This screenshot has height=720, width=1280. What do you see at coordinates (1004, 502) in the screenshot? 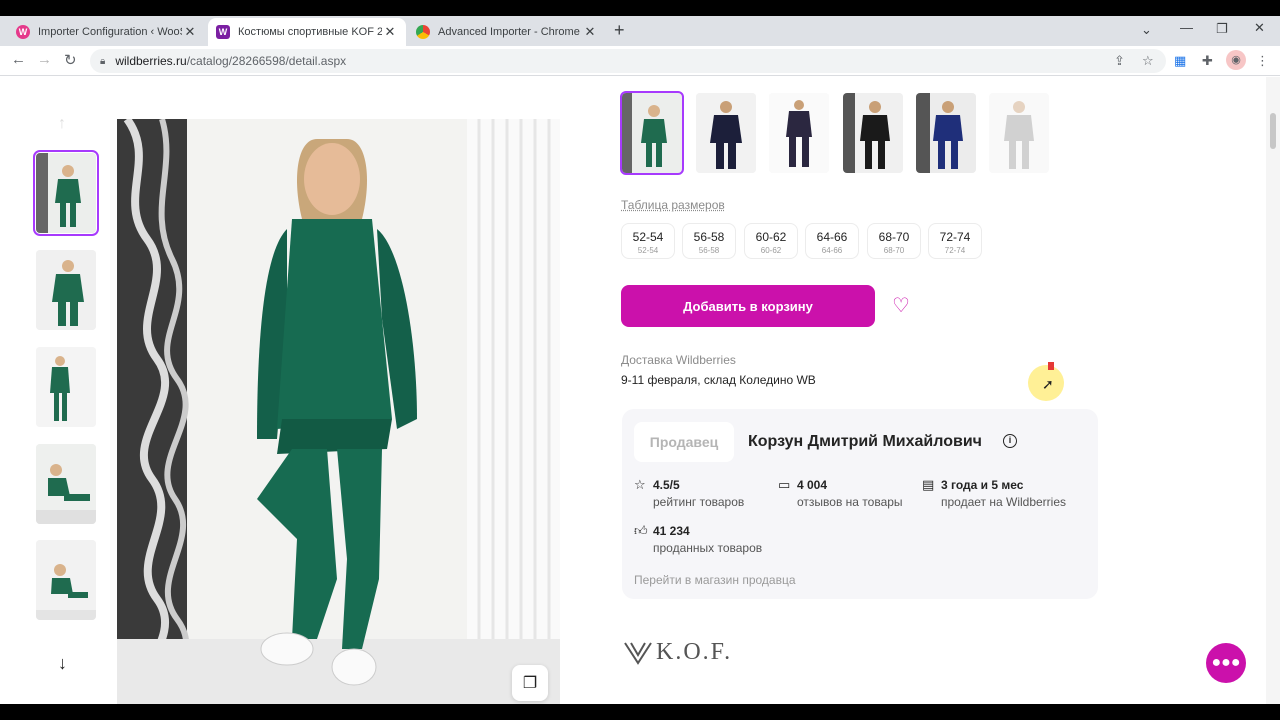
I see `stat-label: продает на Wildberries` at bounding box center [1004, 502].